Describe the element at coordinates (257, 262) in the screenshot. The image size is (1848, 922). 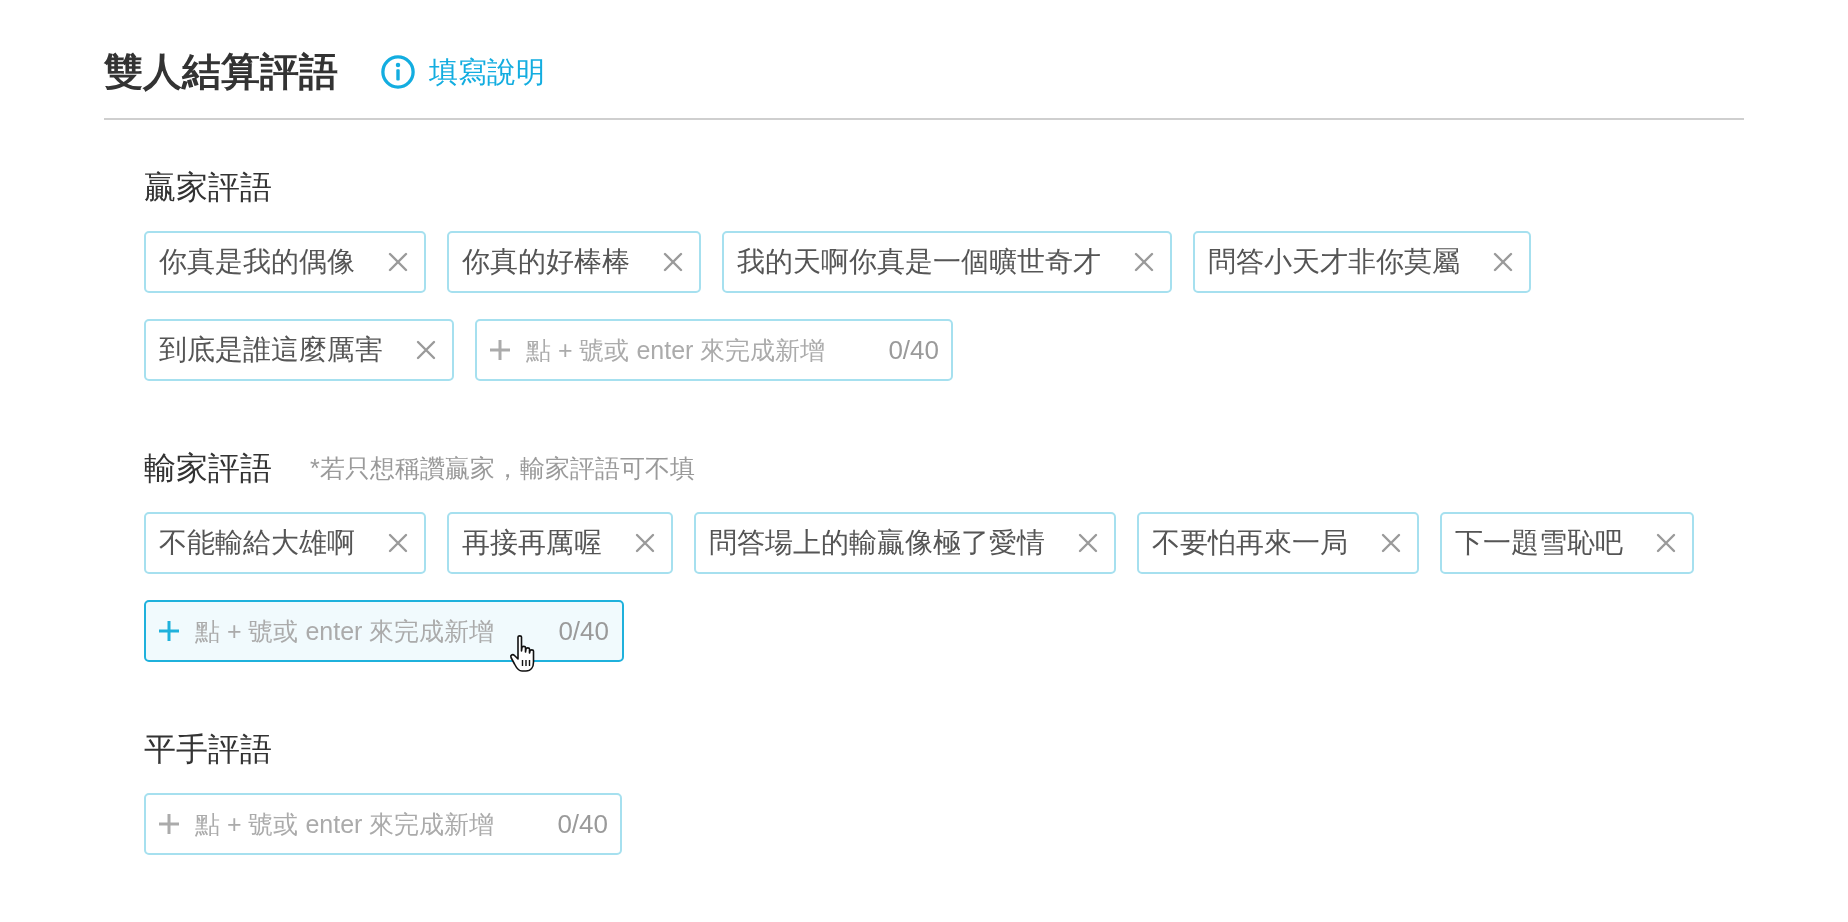
I see `tag-label: 你真是我的偶像` at that location.